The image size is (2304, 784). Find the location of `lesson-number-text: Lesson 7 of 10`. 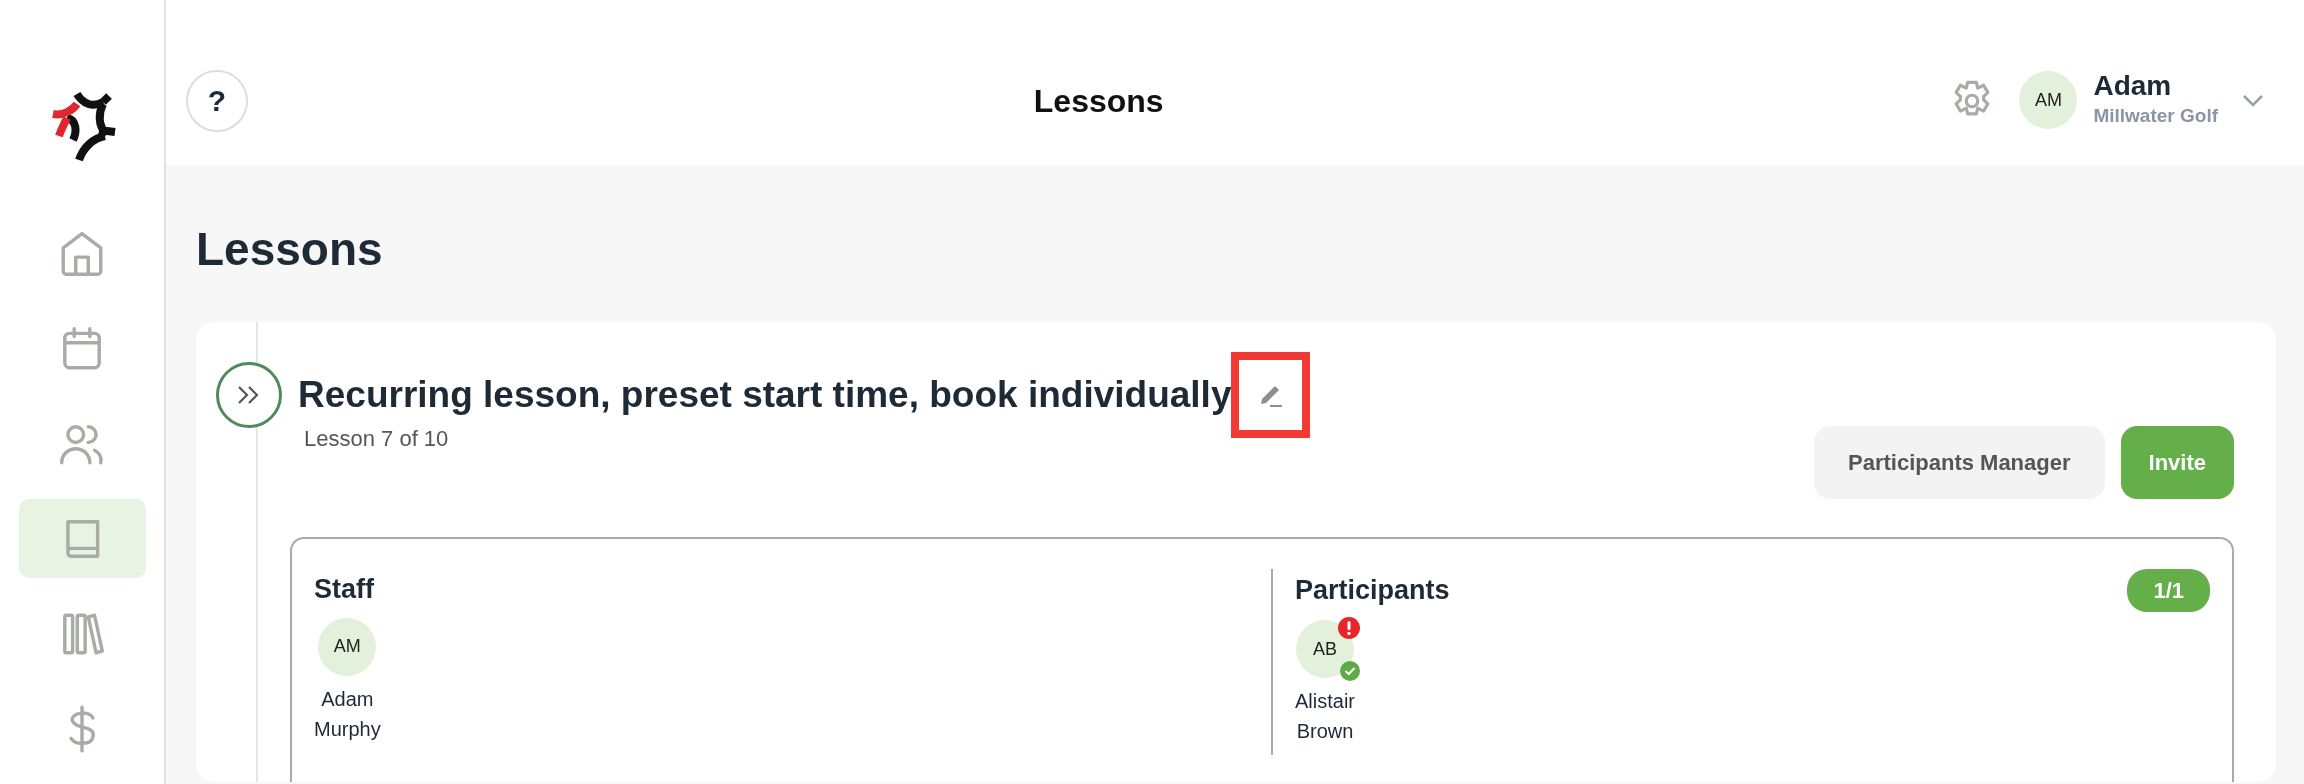

lesson-number-text: Lesson 7 of 10 is located at coordinates (376, 439).